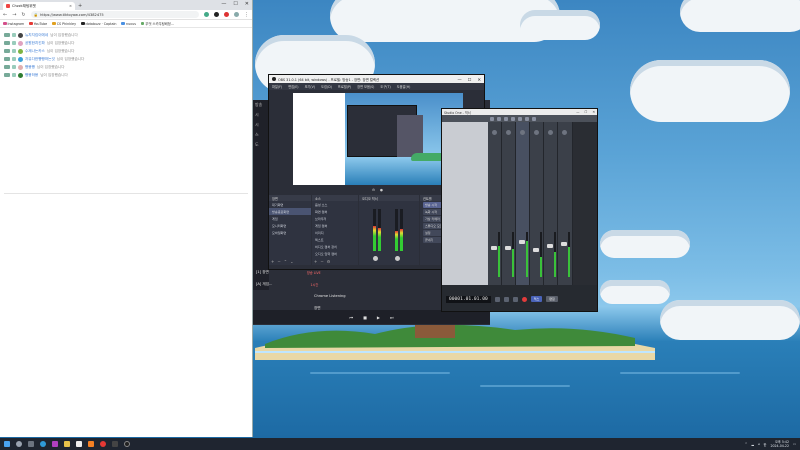 The height and width of the screenshot is (450, 800). I want to click on reload-icon: ↻, so click(23, 15).